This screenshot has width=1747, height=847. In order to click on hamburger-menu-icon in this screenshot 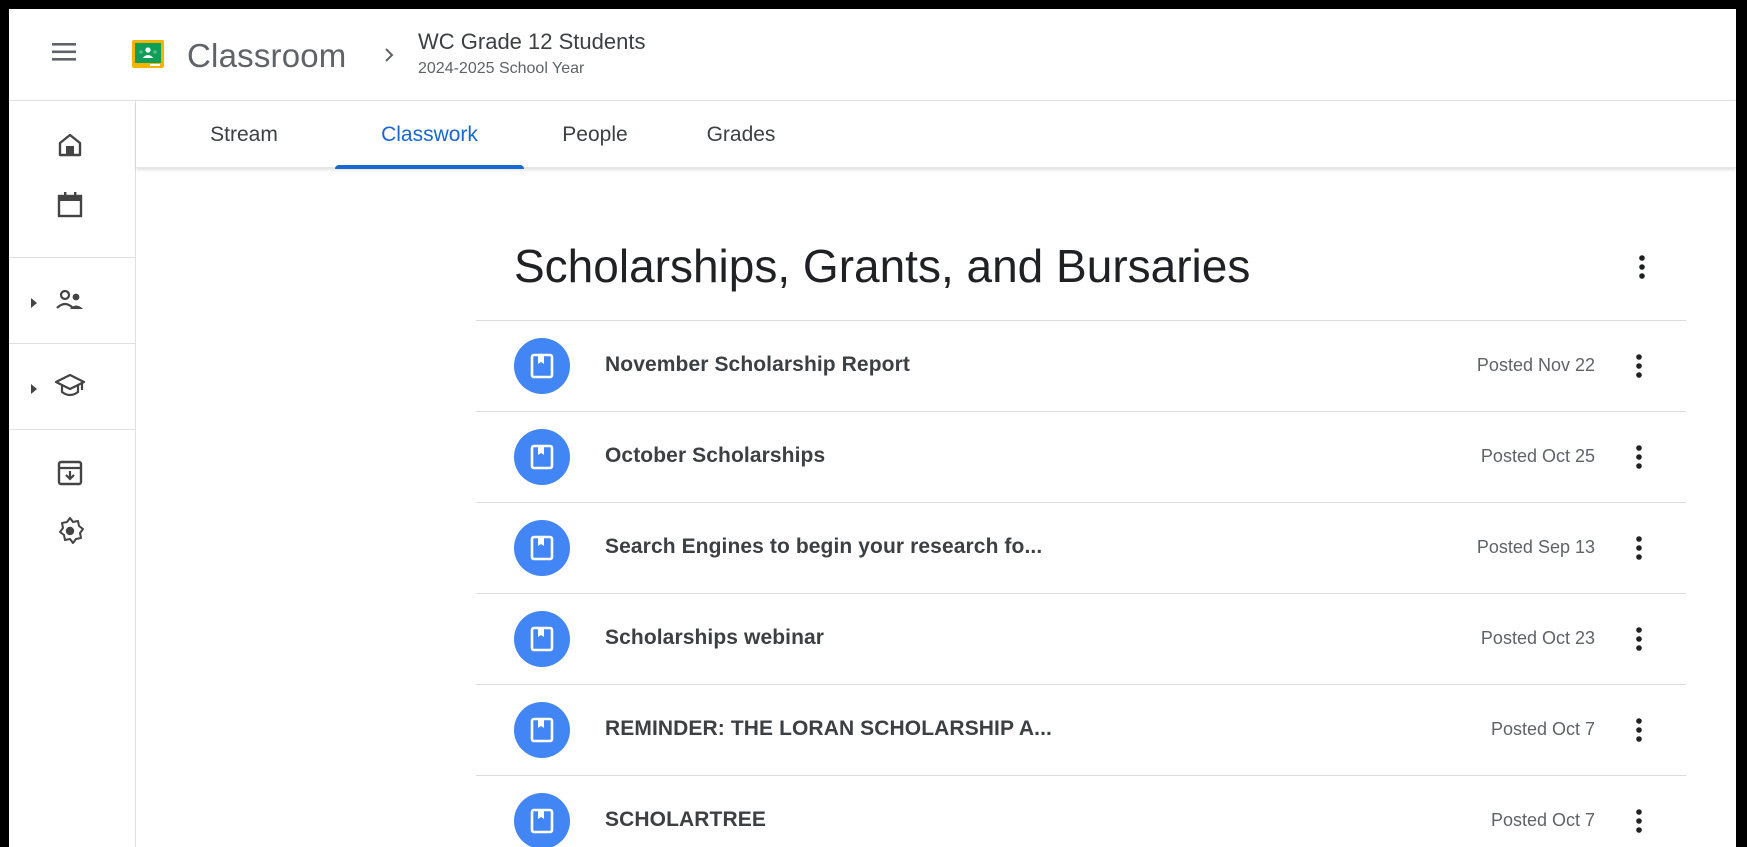, I will do `click(64, 52)`.